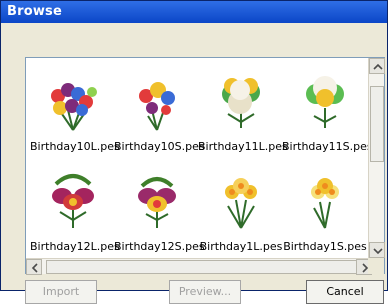 The width and height of the screenshot is (388, 304). I want to click on file-tile: Birthday11S.pes, so click(327, 108).